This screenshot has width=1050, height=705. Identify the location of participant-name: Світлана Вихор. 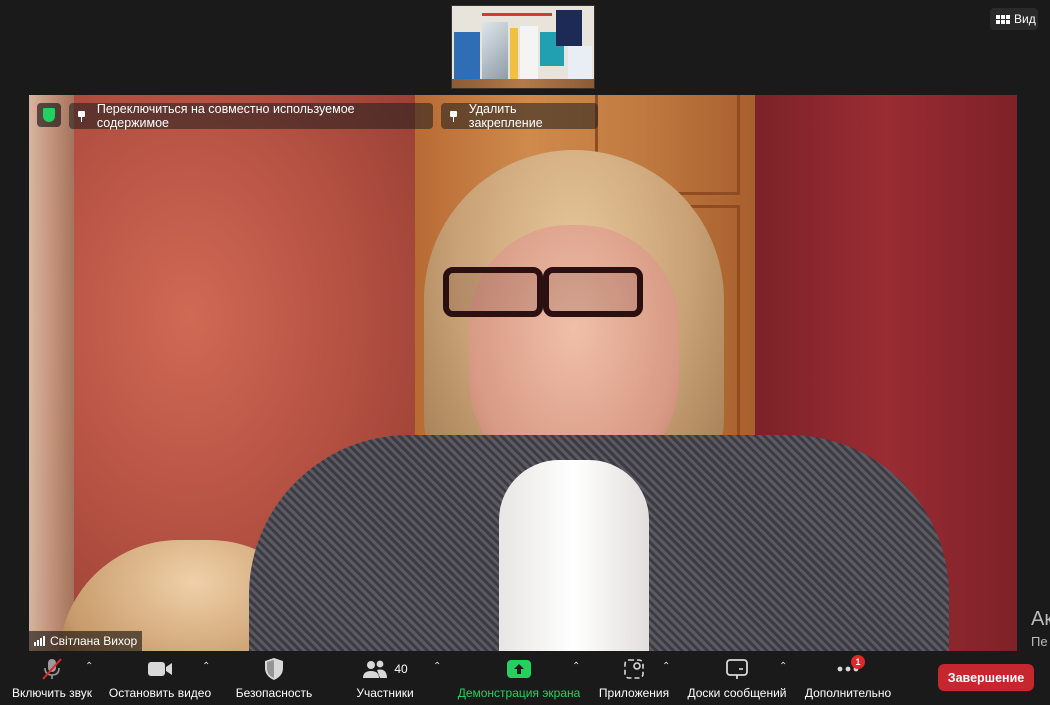
(94, 641).